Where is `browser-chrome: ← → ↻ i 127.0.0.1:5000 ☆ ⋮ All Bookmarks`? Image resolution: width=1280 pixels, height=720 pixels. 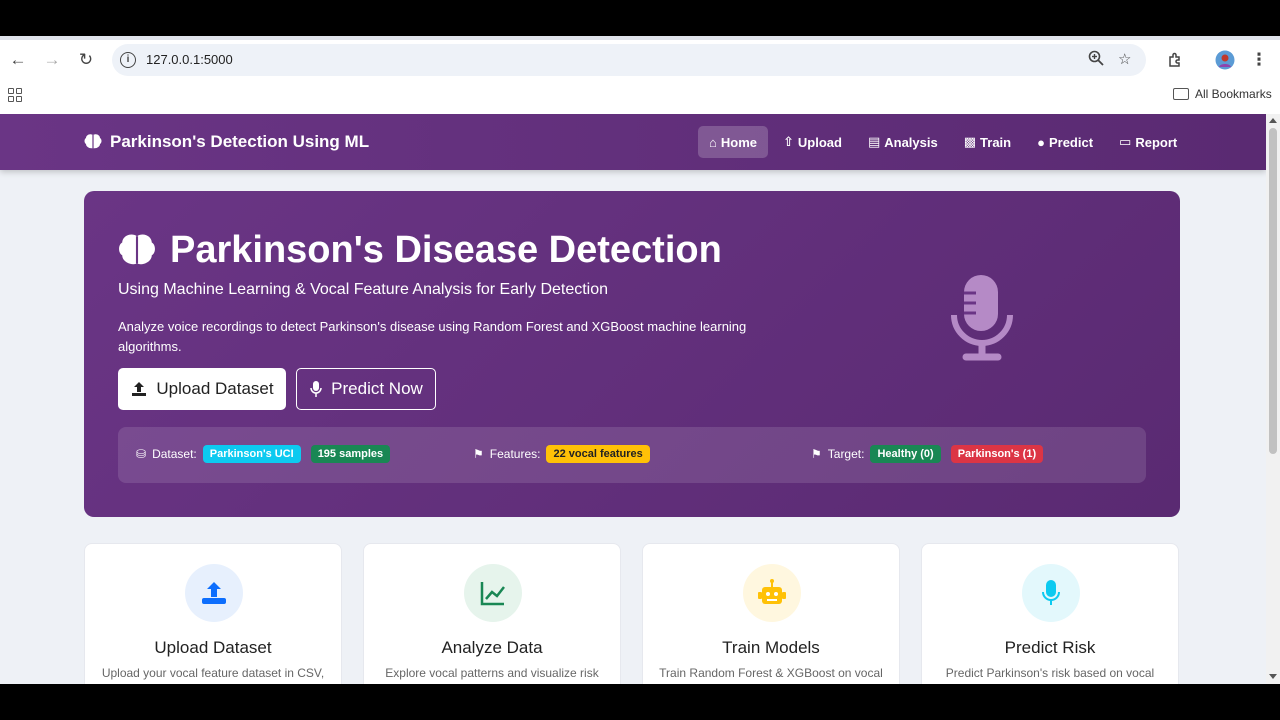
browser-chrome: ← → ↻ i 127.0.0.1:5000 ☆ ⋮ All Bookmarks is located at coordinates (640, 75).